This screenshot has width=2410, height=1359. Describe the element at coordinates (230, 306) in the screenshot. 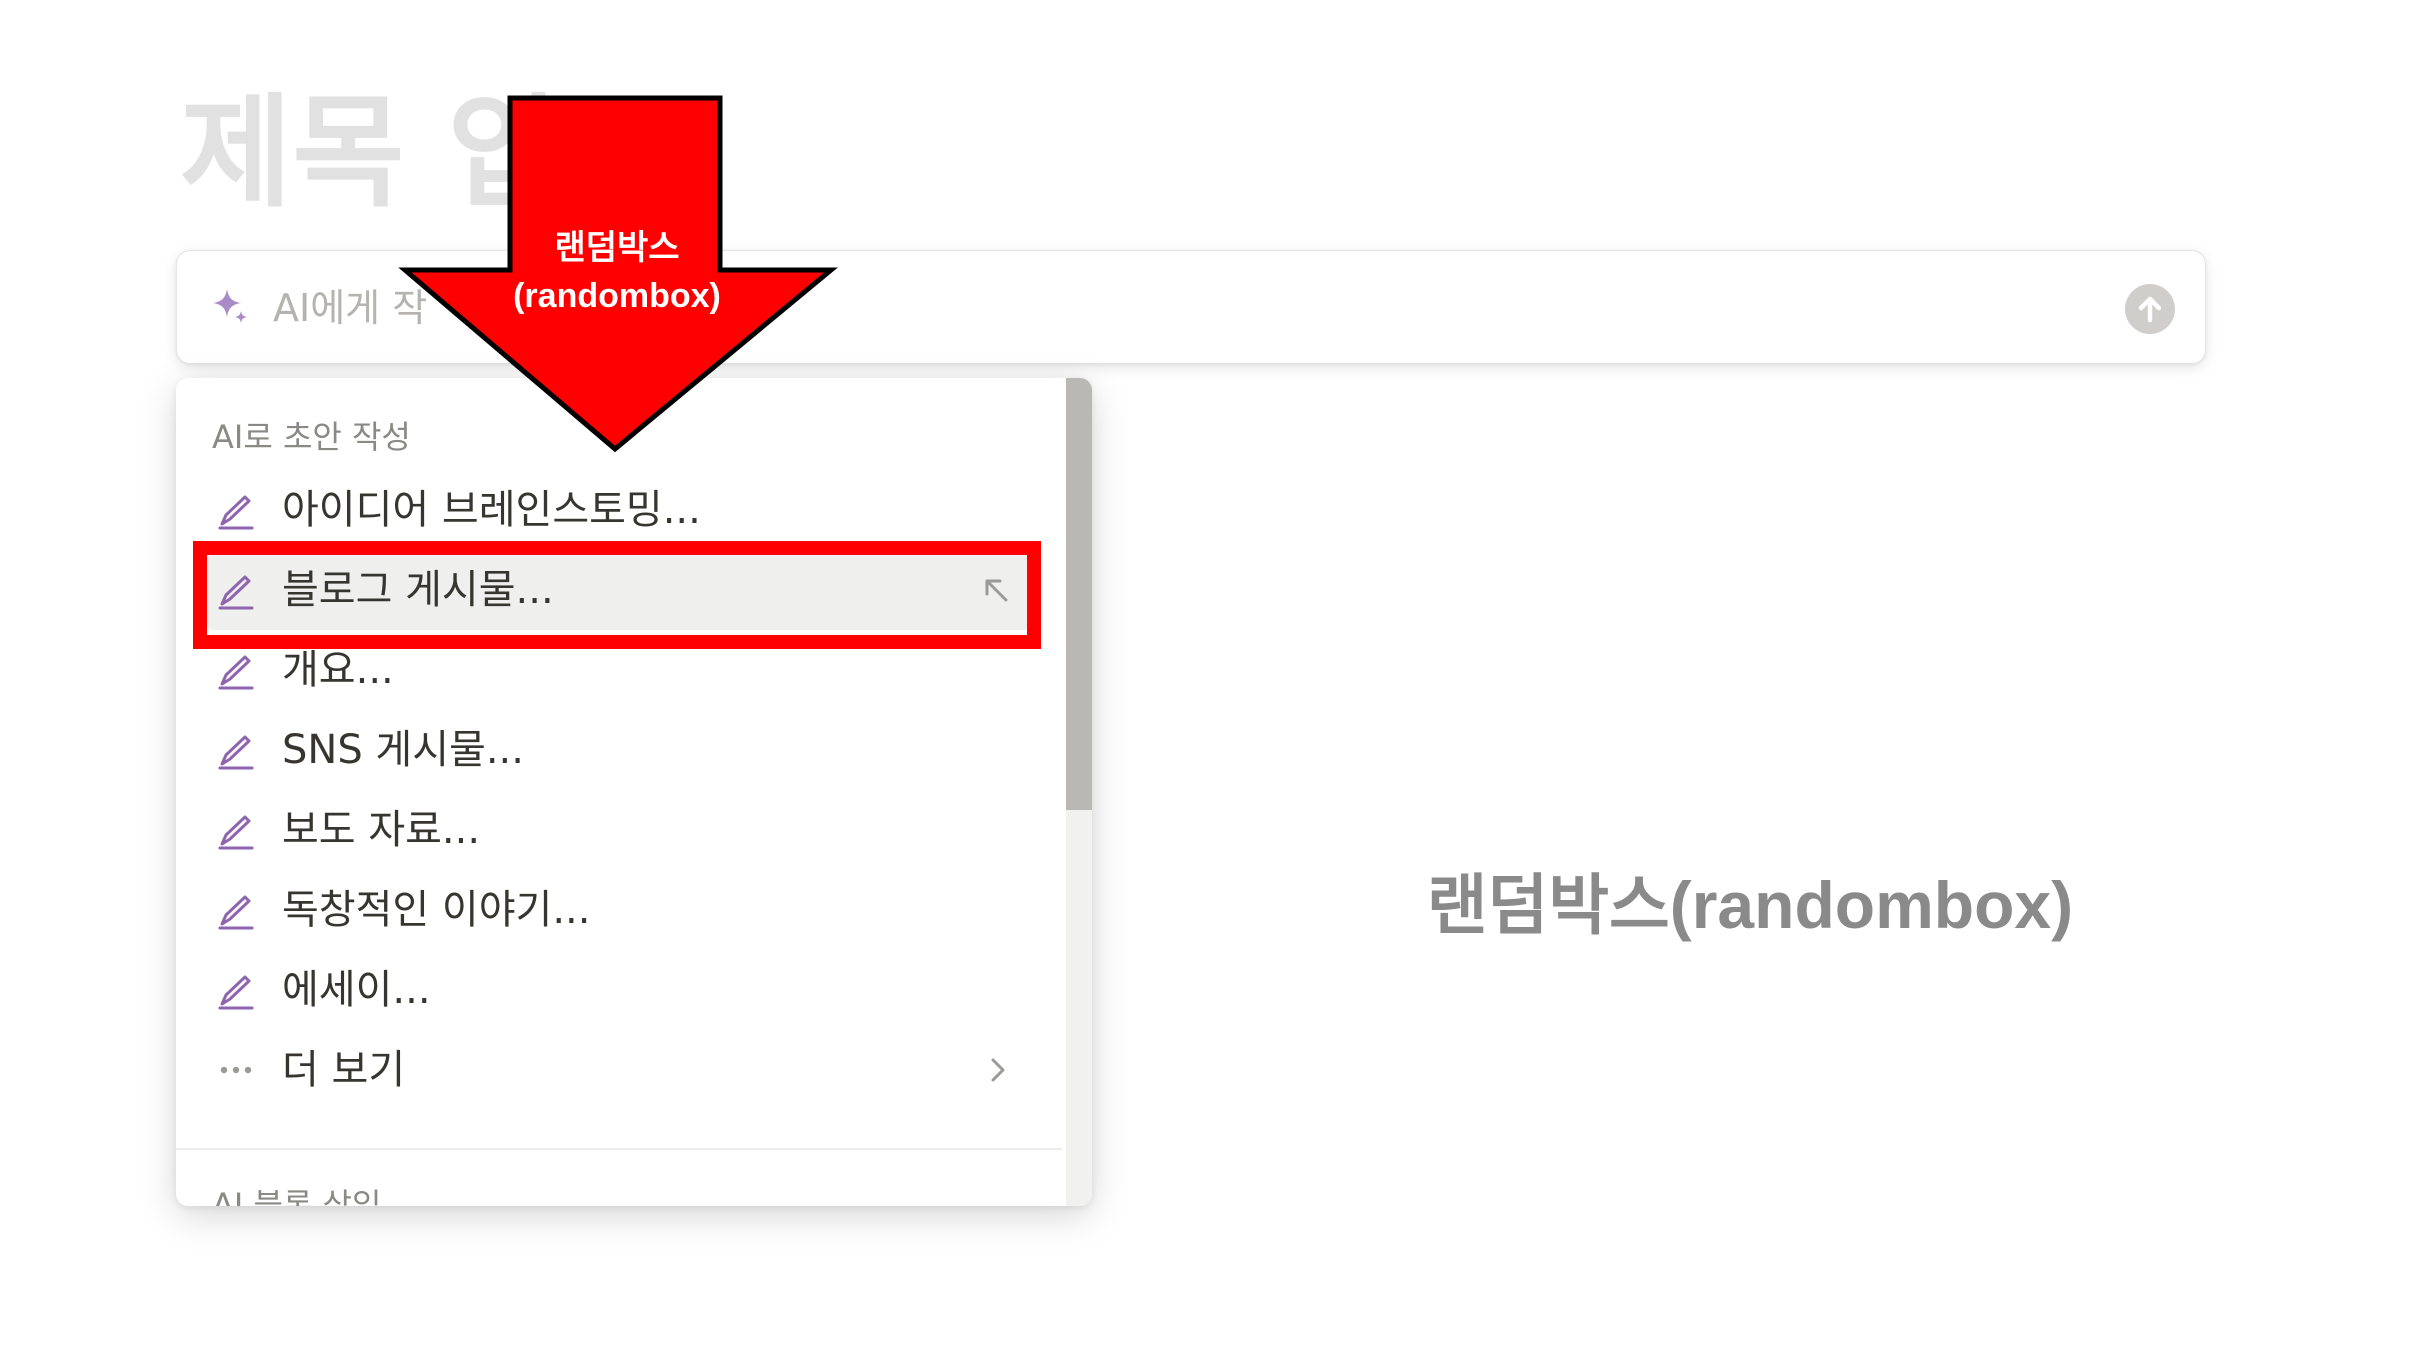

I see `sparkle-icon` at that location.